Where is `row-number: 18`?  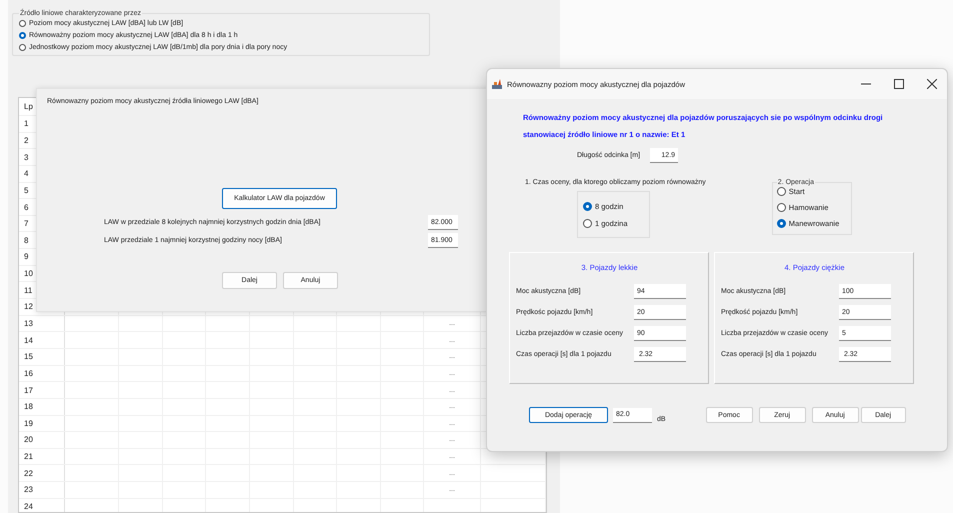
row-number: 18 is located at coordinates (42, 406).